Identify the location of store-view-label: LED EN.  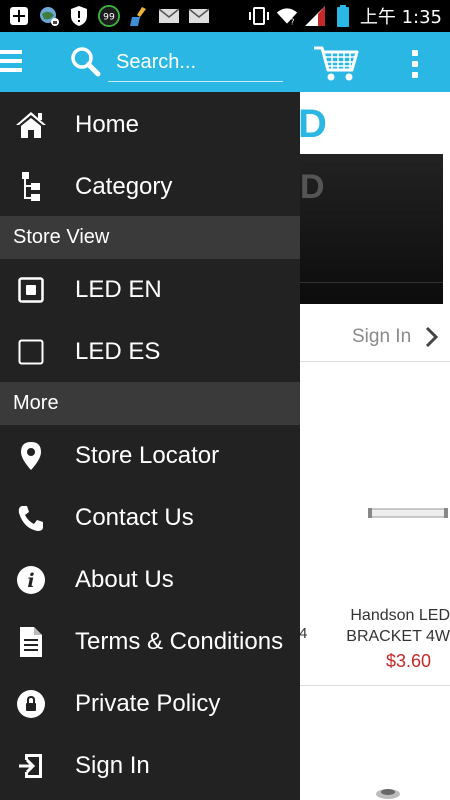
(118, 289).